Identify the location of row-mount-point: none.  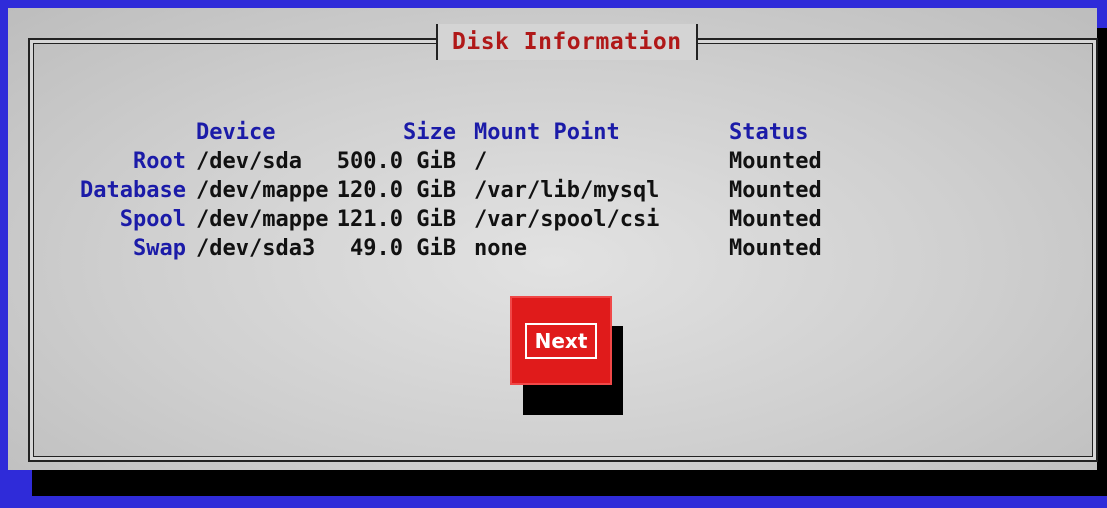
(500, 248).